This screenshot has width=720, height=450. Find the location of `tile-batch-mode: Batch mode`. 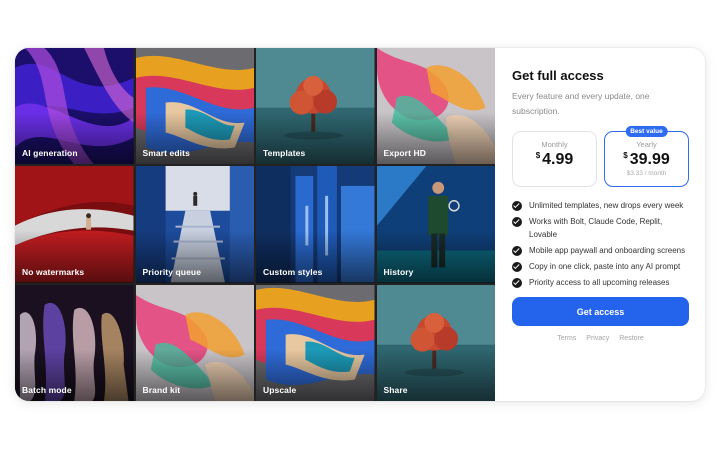

tile-batch-mode: Batch mode is located at coordinates (74, 342).